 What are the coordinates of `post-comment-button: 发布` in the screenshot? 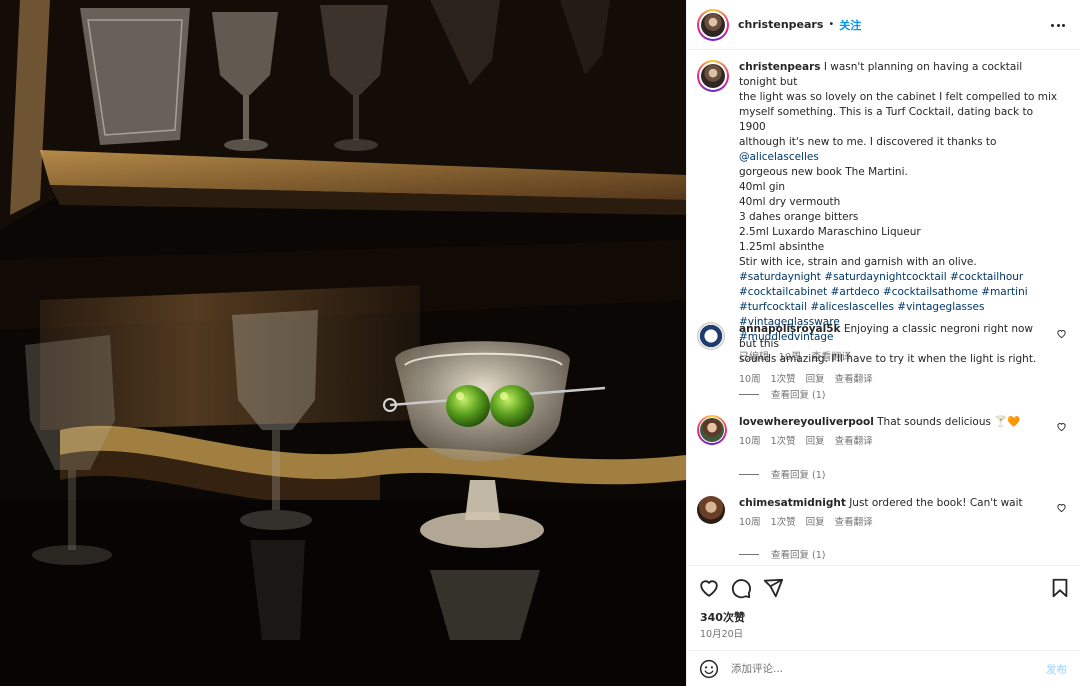 It's located at (1056, 669).